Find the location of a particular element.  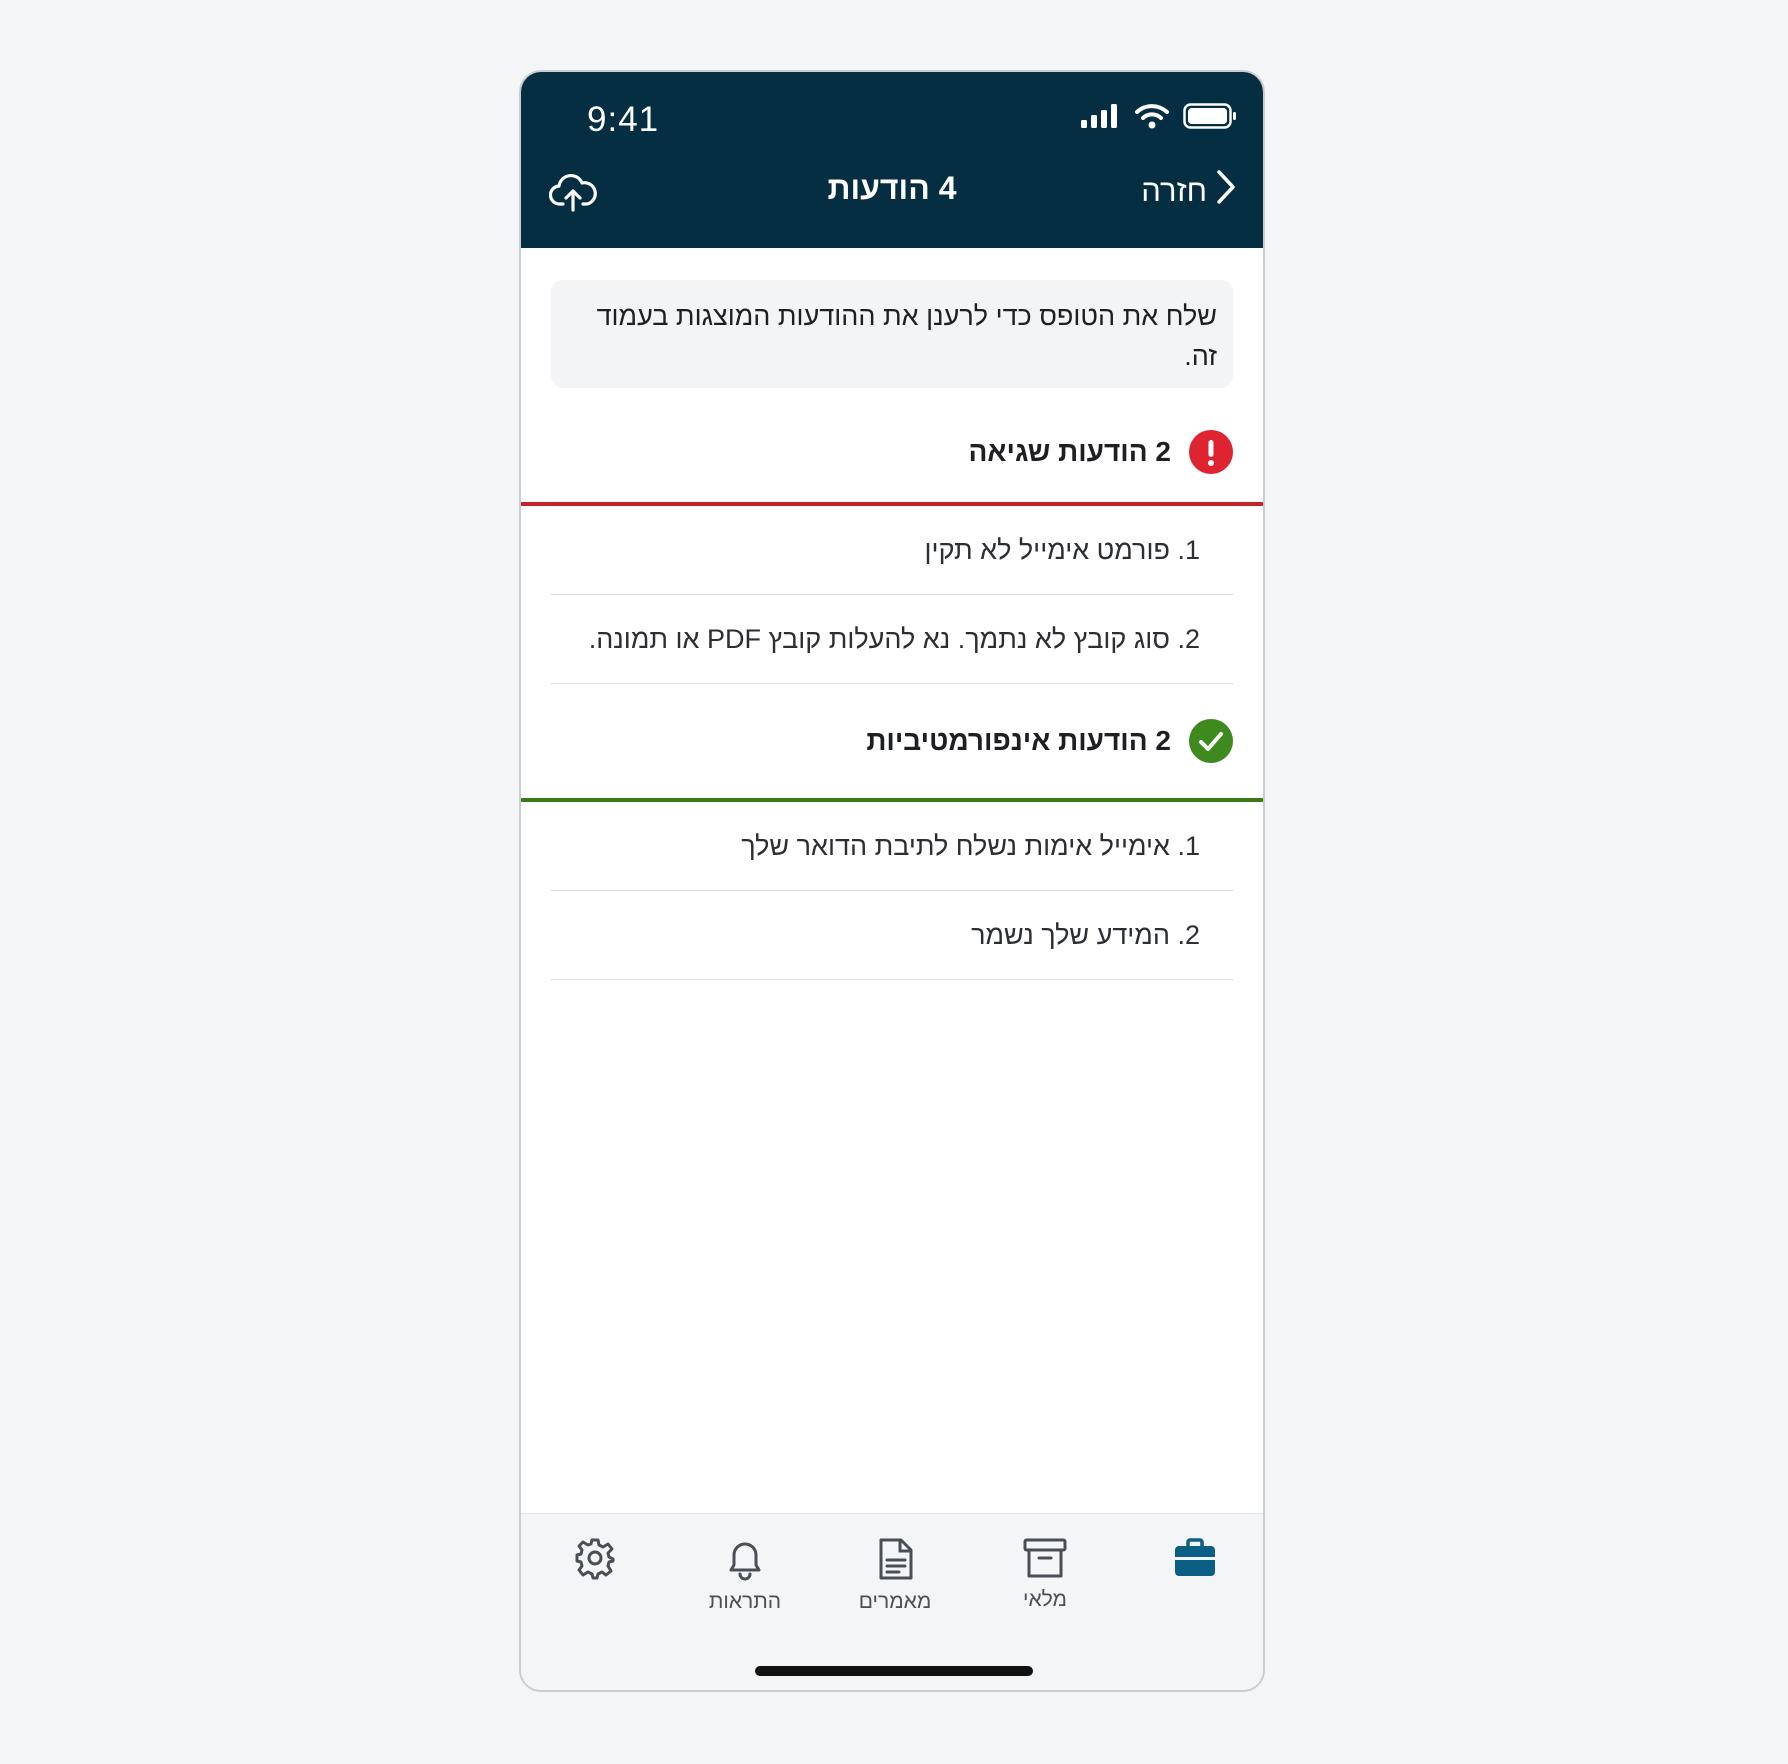

back-button: חזרה is located at coordinates (1189, 191).